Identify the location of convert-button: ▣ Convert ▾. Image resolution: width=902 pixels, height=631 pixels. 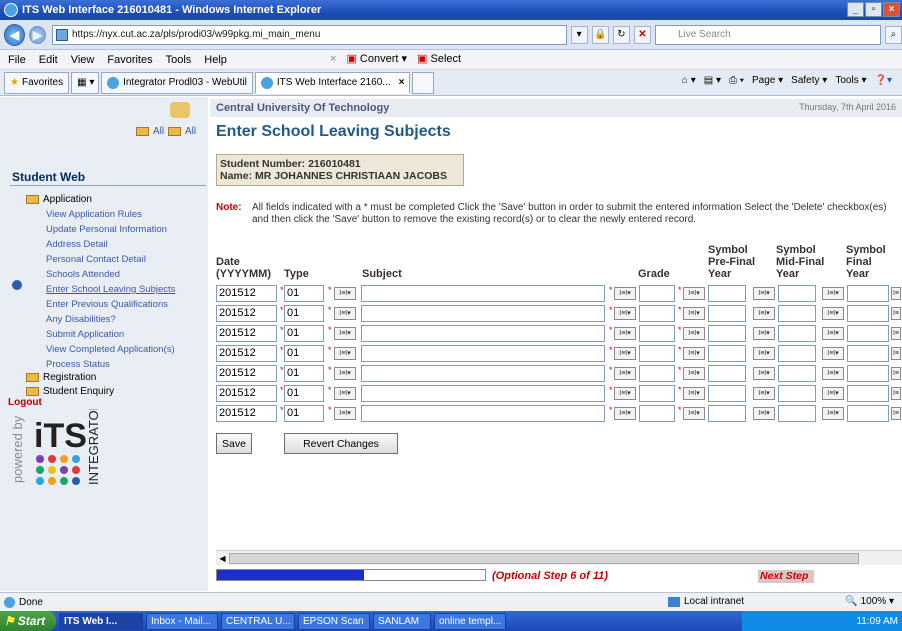
(376, 58).